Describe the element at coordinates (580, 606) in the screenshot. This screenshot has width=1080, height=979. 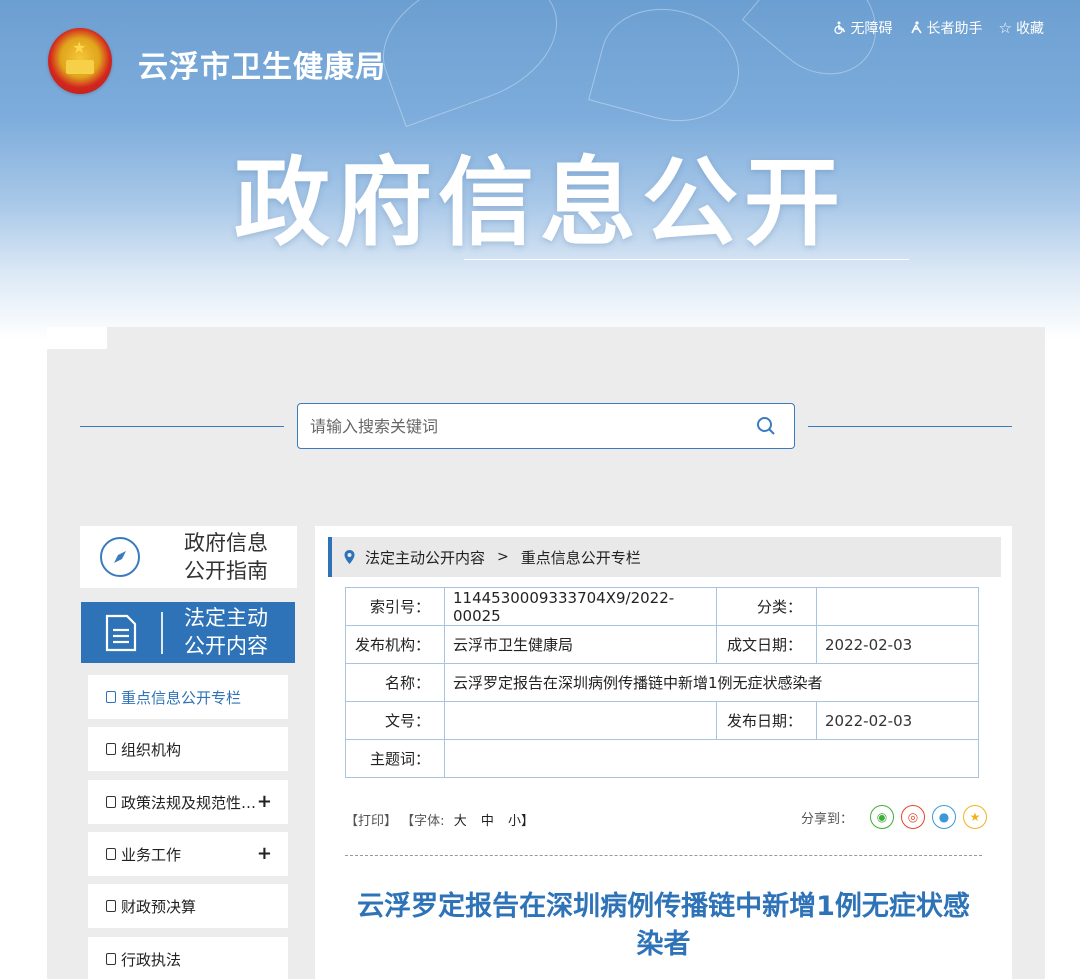
I see `index-value: 1144530009333704X9/2022-00025` at that location.